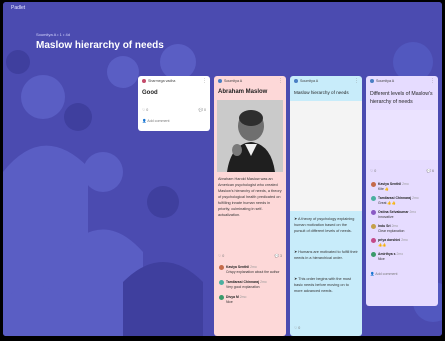 The width and height of the screenshot is (445, 341). Describe the element at coordinates (402, 256) in the screenshot. I see `comment-item: Amirthya s 2mo Nice` at that location.